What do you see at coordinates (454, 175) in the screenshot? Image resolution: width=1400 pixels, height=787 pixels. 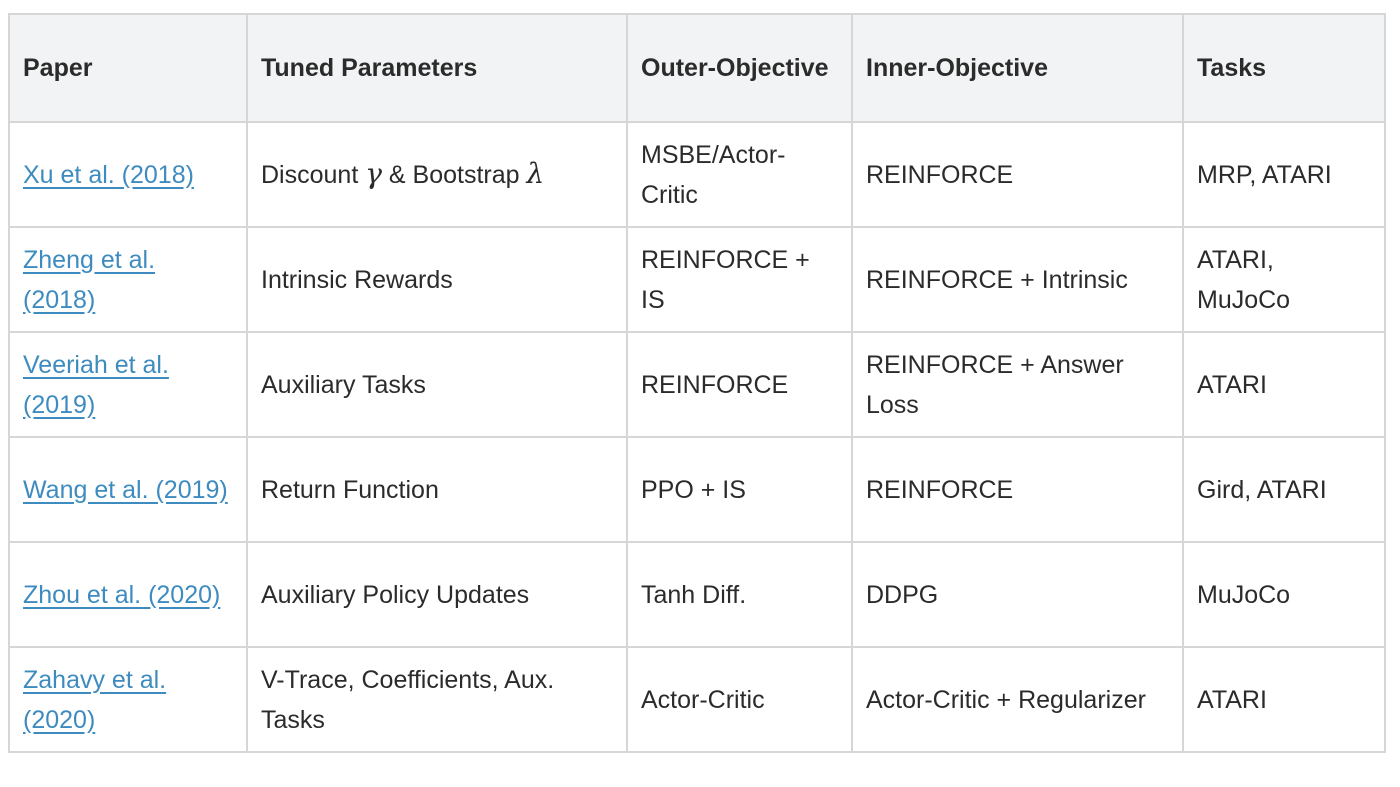 I see `params-middle: & Bootstrap` at bounding box center [454, 175].